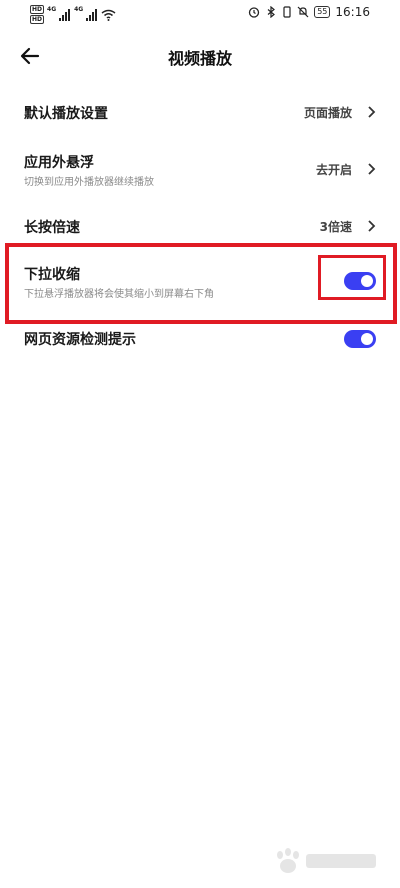 The width and height of the screenshot is (400, 888). Describe the element at coordinates (200, 169) in the screenshot. I see `setting-row-external-float: 应用外悬浮 切换到应用外播放器继续播放 去开启` at that location.